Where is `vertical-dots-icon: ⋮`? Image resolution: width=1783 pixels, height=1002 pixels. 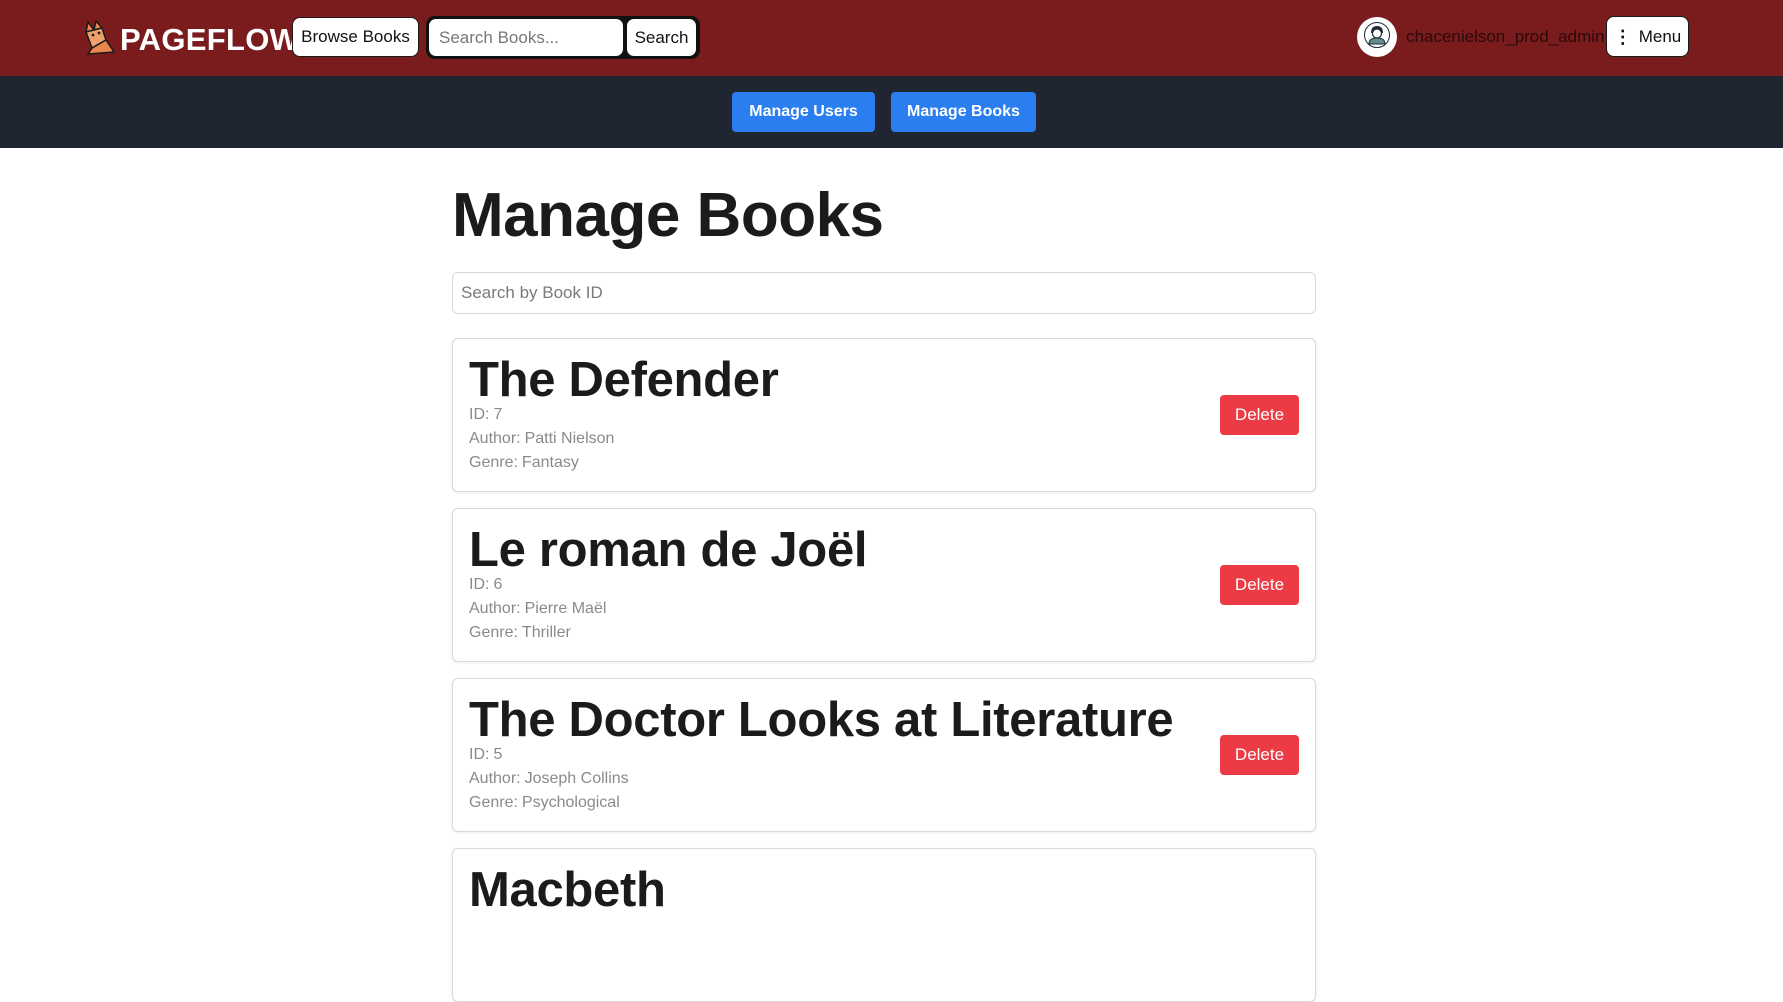
vertical-dots-icon: ⋮ is located at coordinates (1622, 36).